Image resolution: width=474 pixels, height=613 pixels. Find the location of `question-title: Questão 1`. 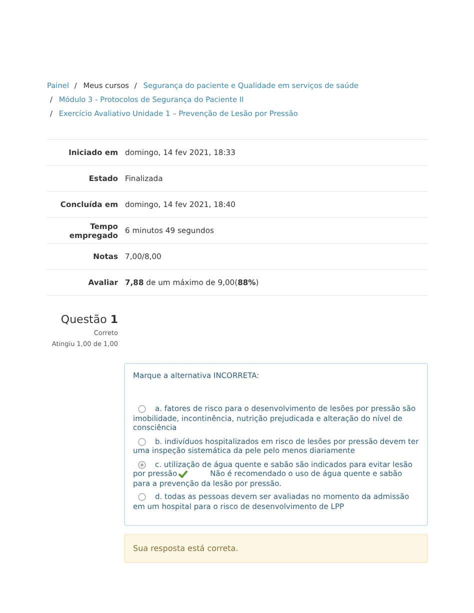

question-title: Questão 1 is located at coordinates (89, 319).